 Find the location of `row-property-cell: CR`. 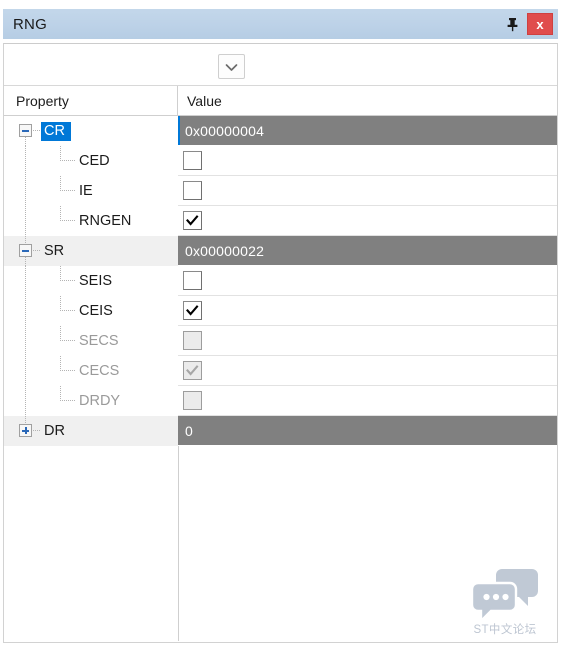

row-property-cell: CR is located at coordinates (91, 131).